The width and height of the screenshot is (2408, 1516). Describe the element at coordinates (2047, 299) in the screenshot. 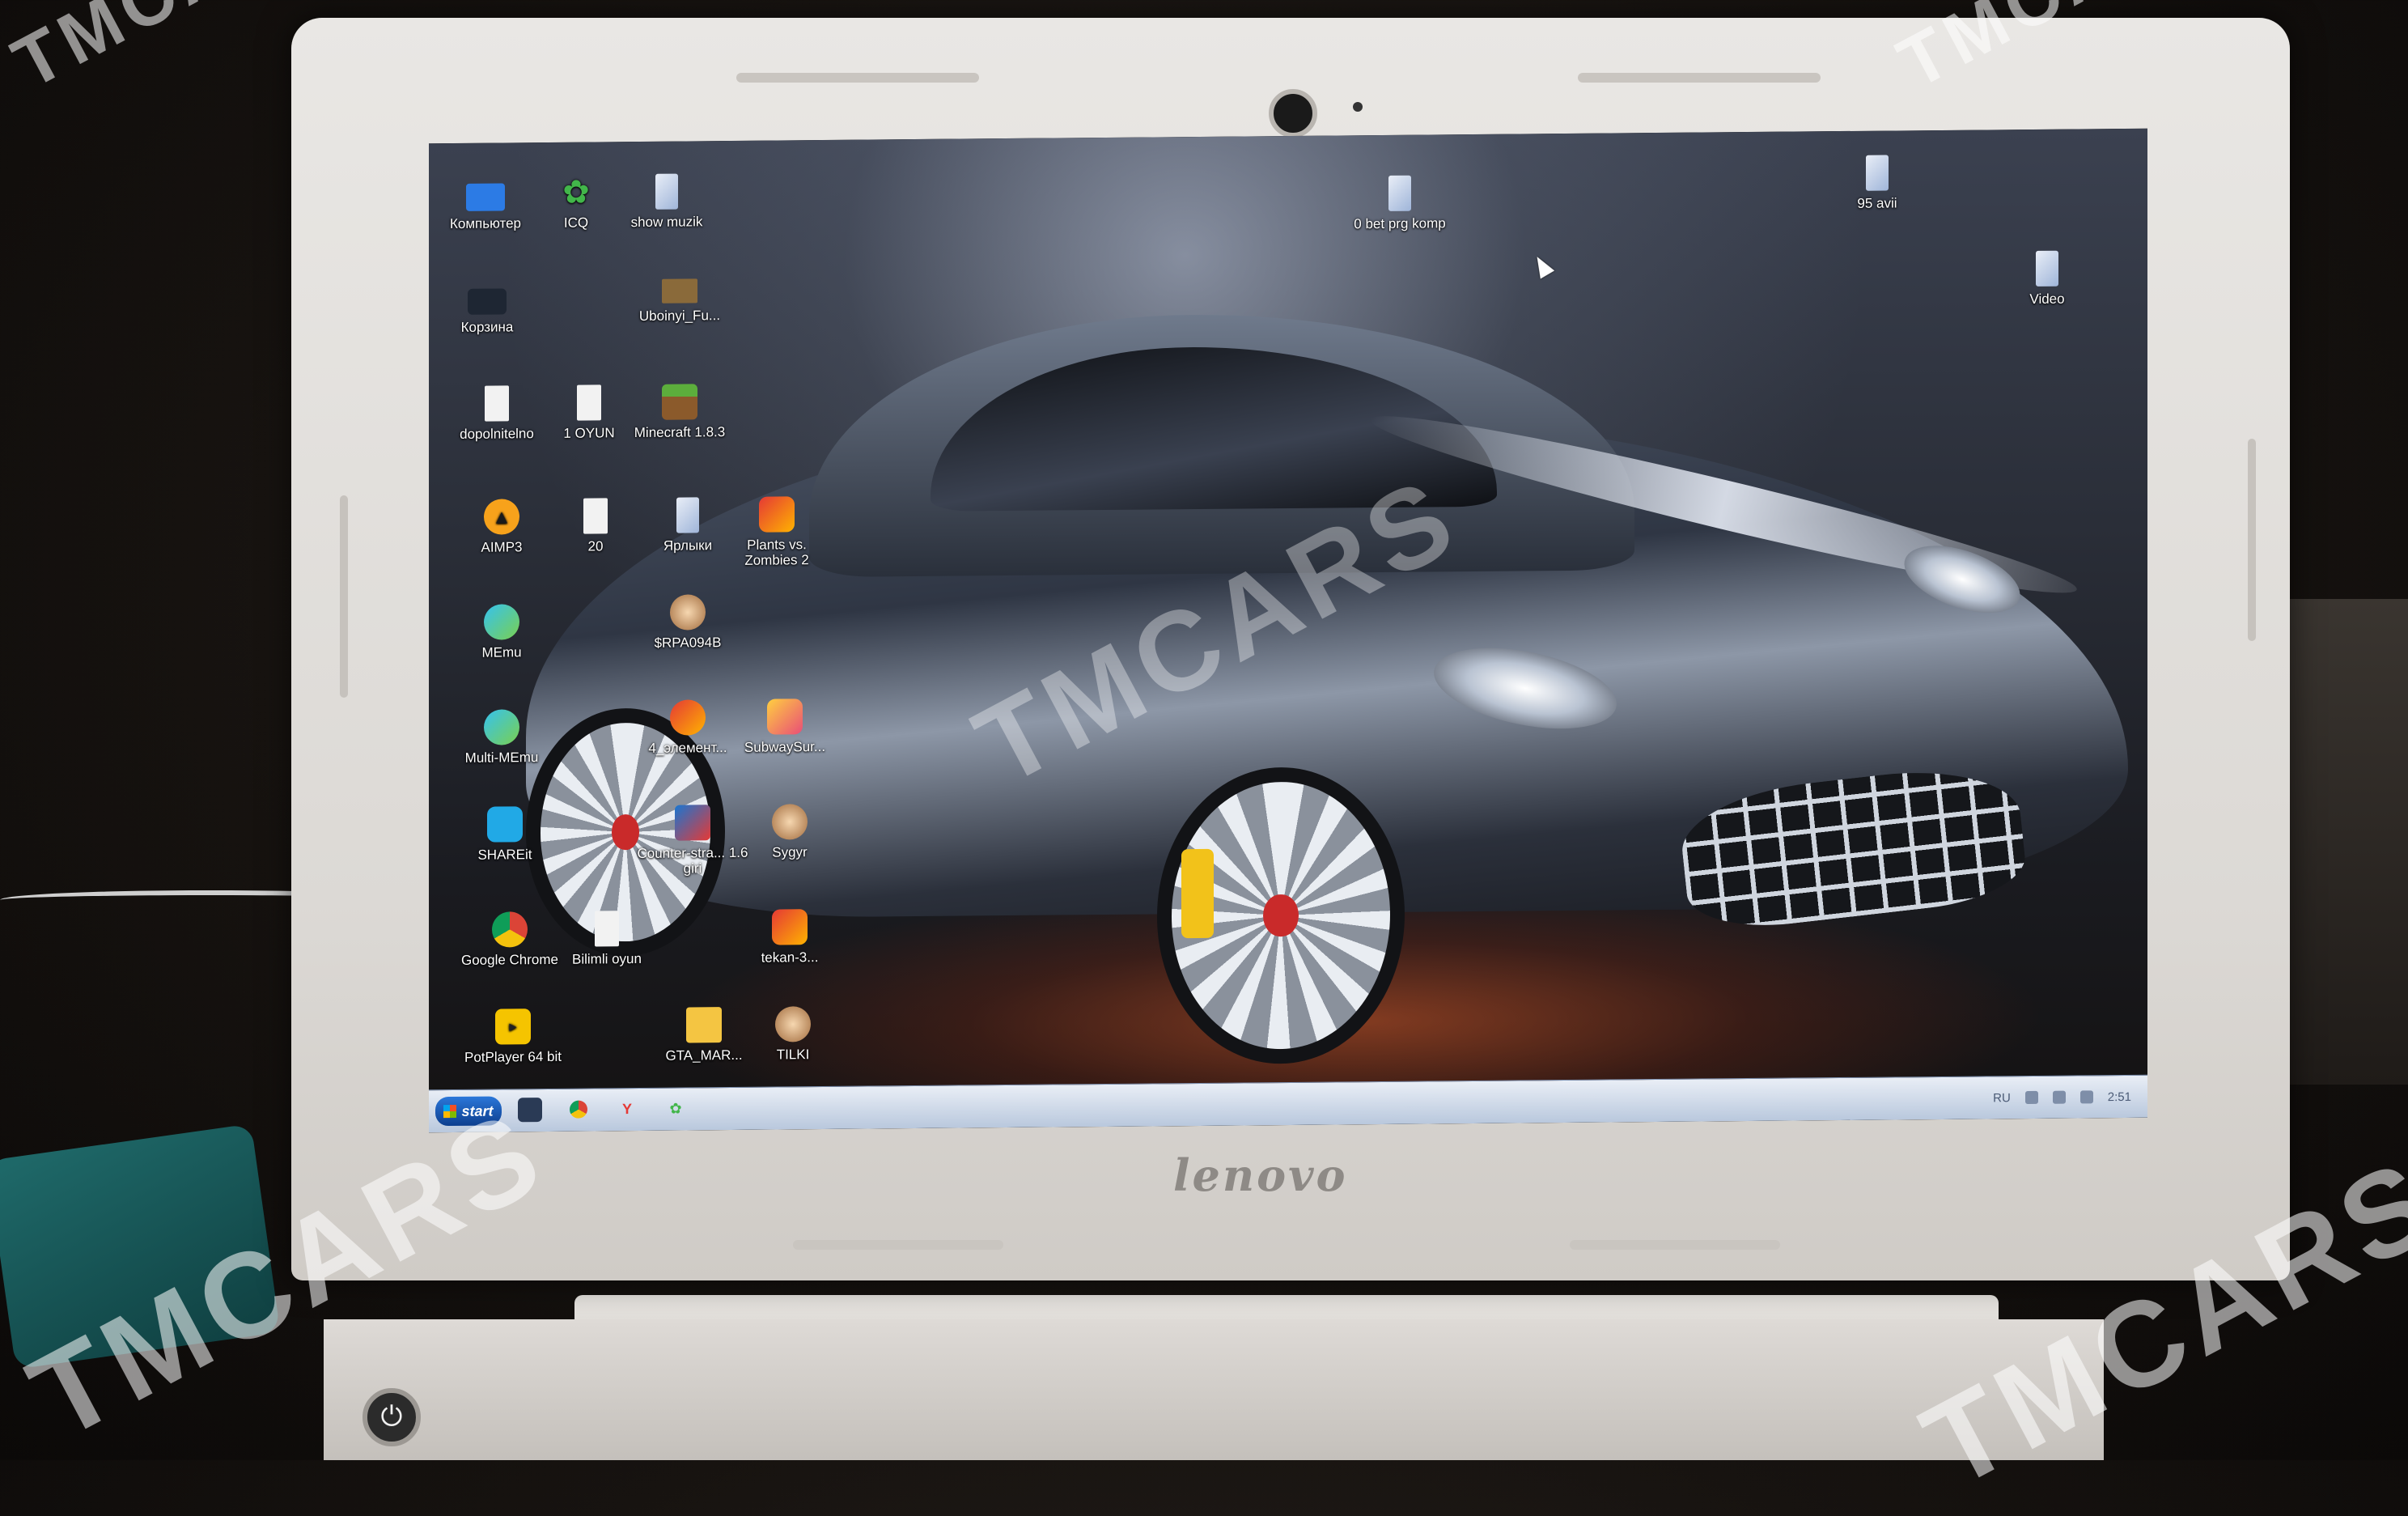

I see `desktop-icon-label: Video` at that location.